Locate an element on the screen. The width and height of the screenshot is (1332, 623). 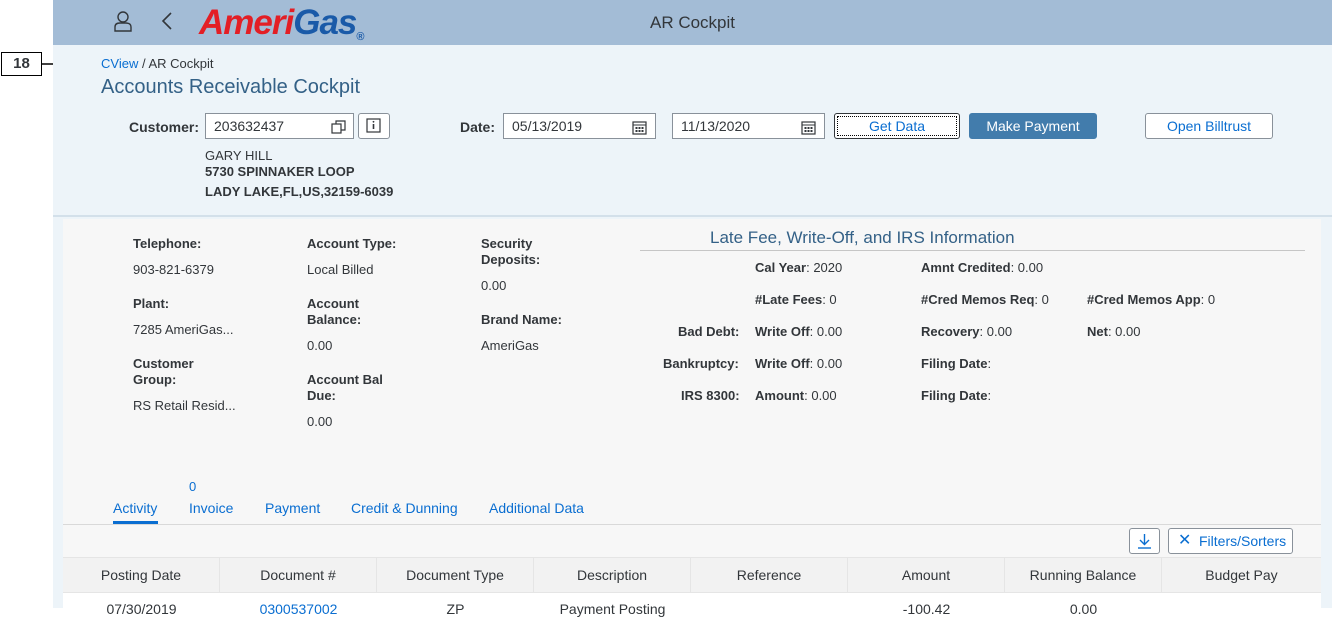
irs-amount-label: Amount is located at coordinates (780, 395).